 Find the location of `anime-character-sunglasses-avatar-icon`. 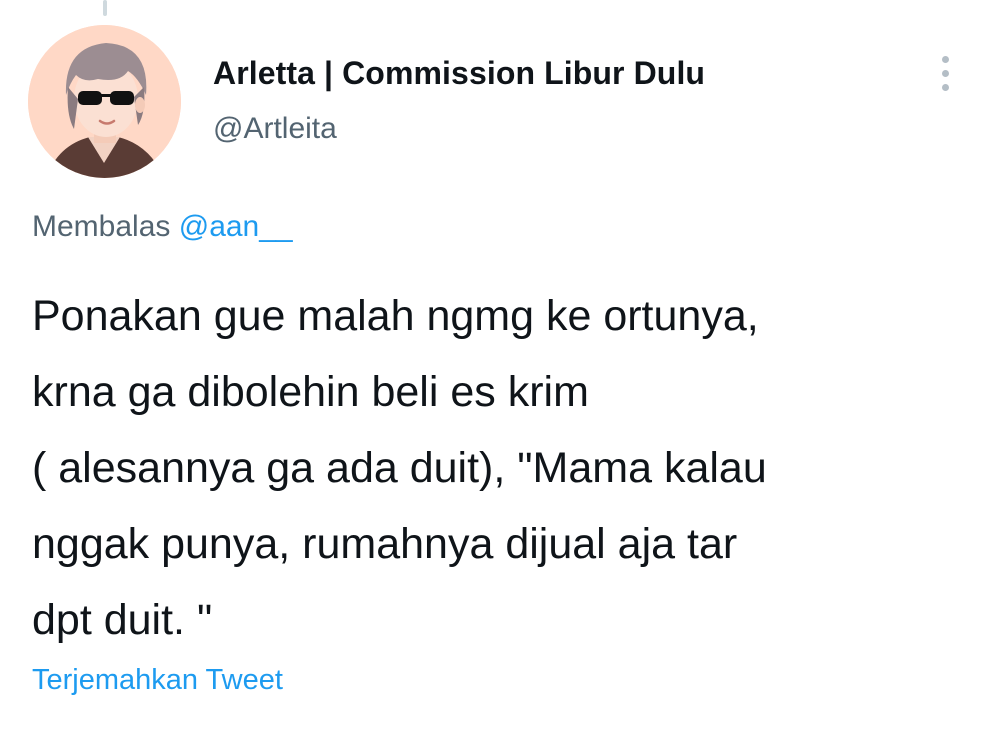

anime-character-sunglasses-avatar-icon is located at coordinates (104, 101).